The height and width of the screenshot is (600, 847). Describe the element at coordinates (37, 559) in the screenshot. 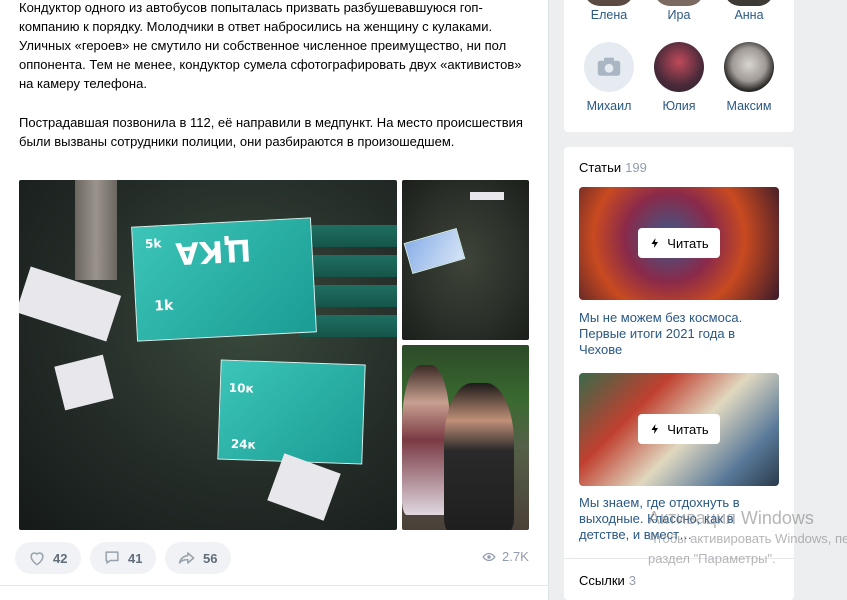

I see `heart-icon` at that location.